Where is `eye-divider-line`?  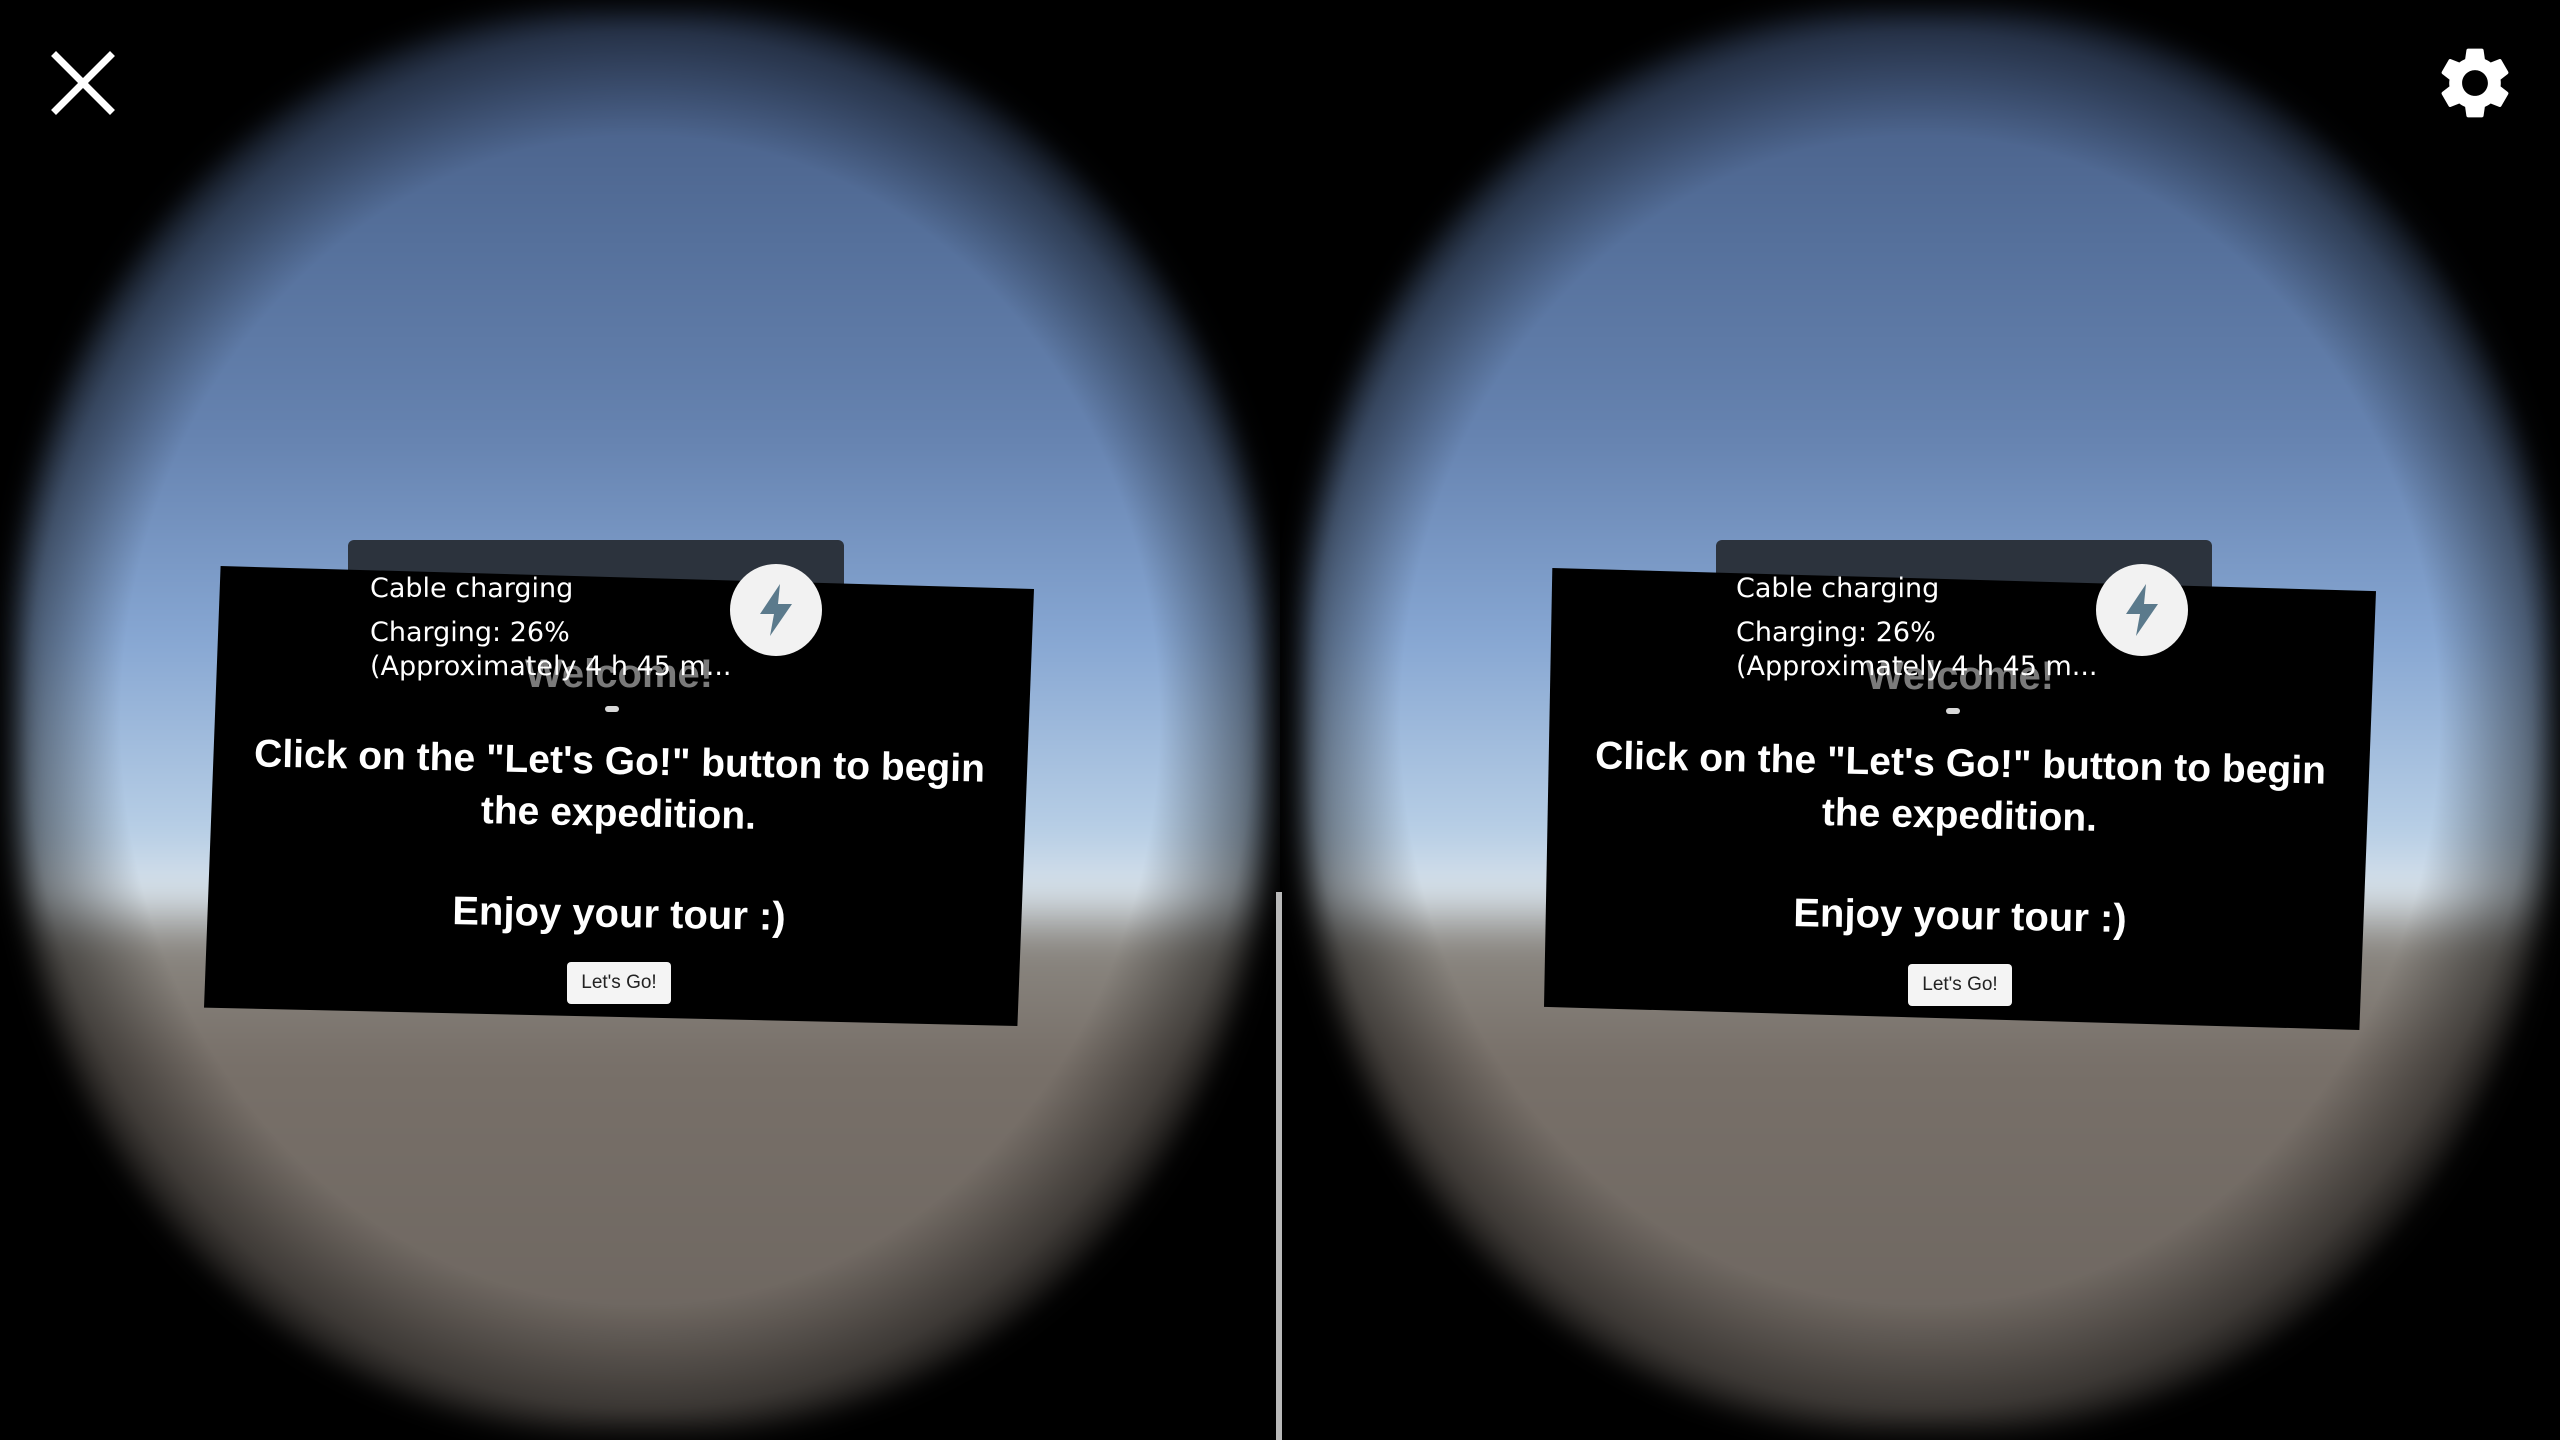
eye-divider-line is located at coordinates (1279, 1166).